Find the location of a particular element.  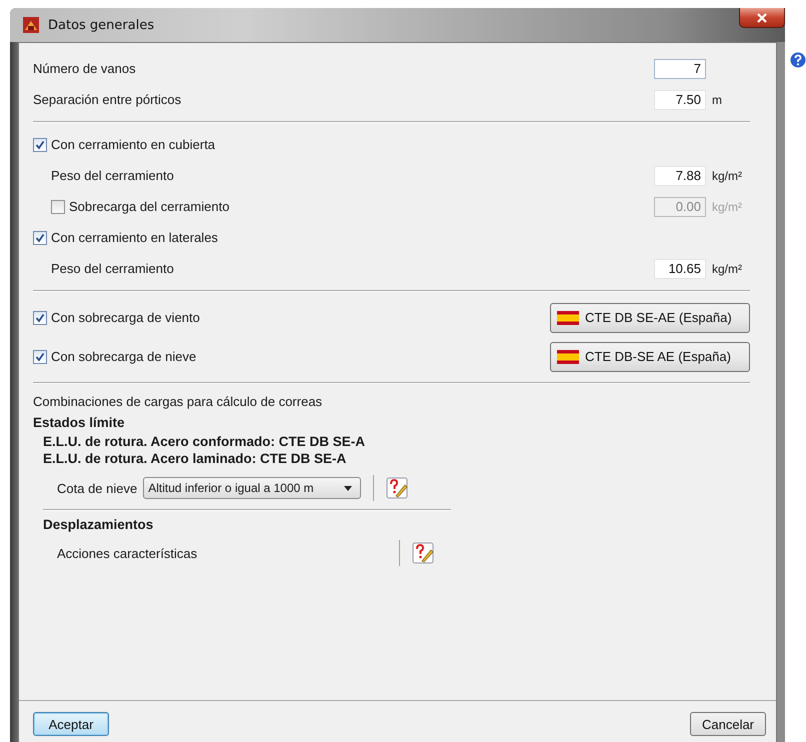

caret-icon is located at coordinates (348, 488).